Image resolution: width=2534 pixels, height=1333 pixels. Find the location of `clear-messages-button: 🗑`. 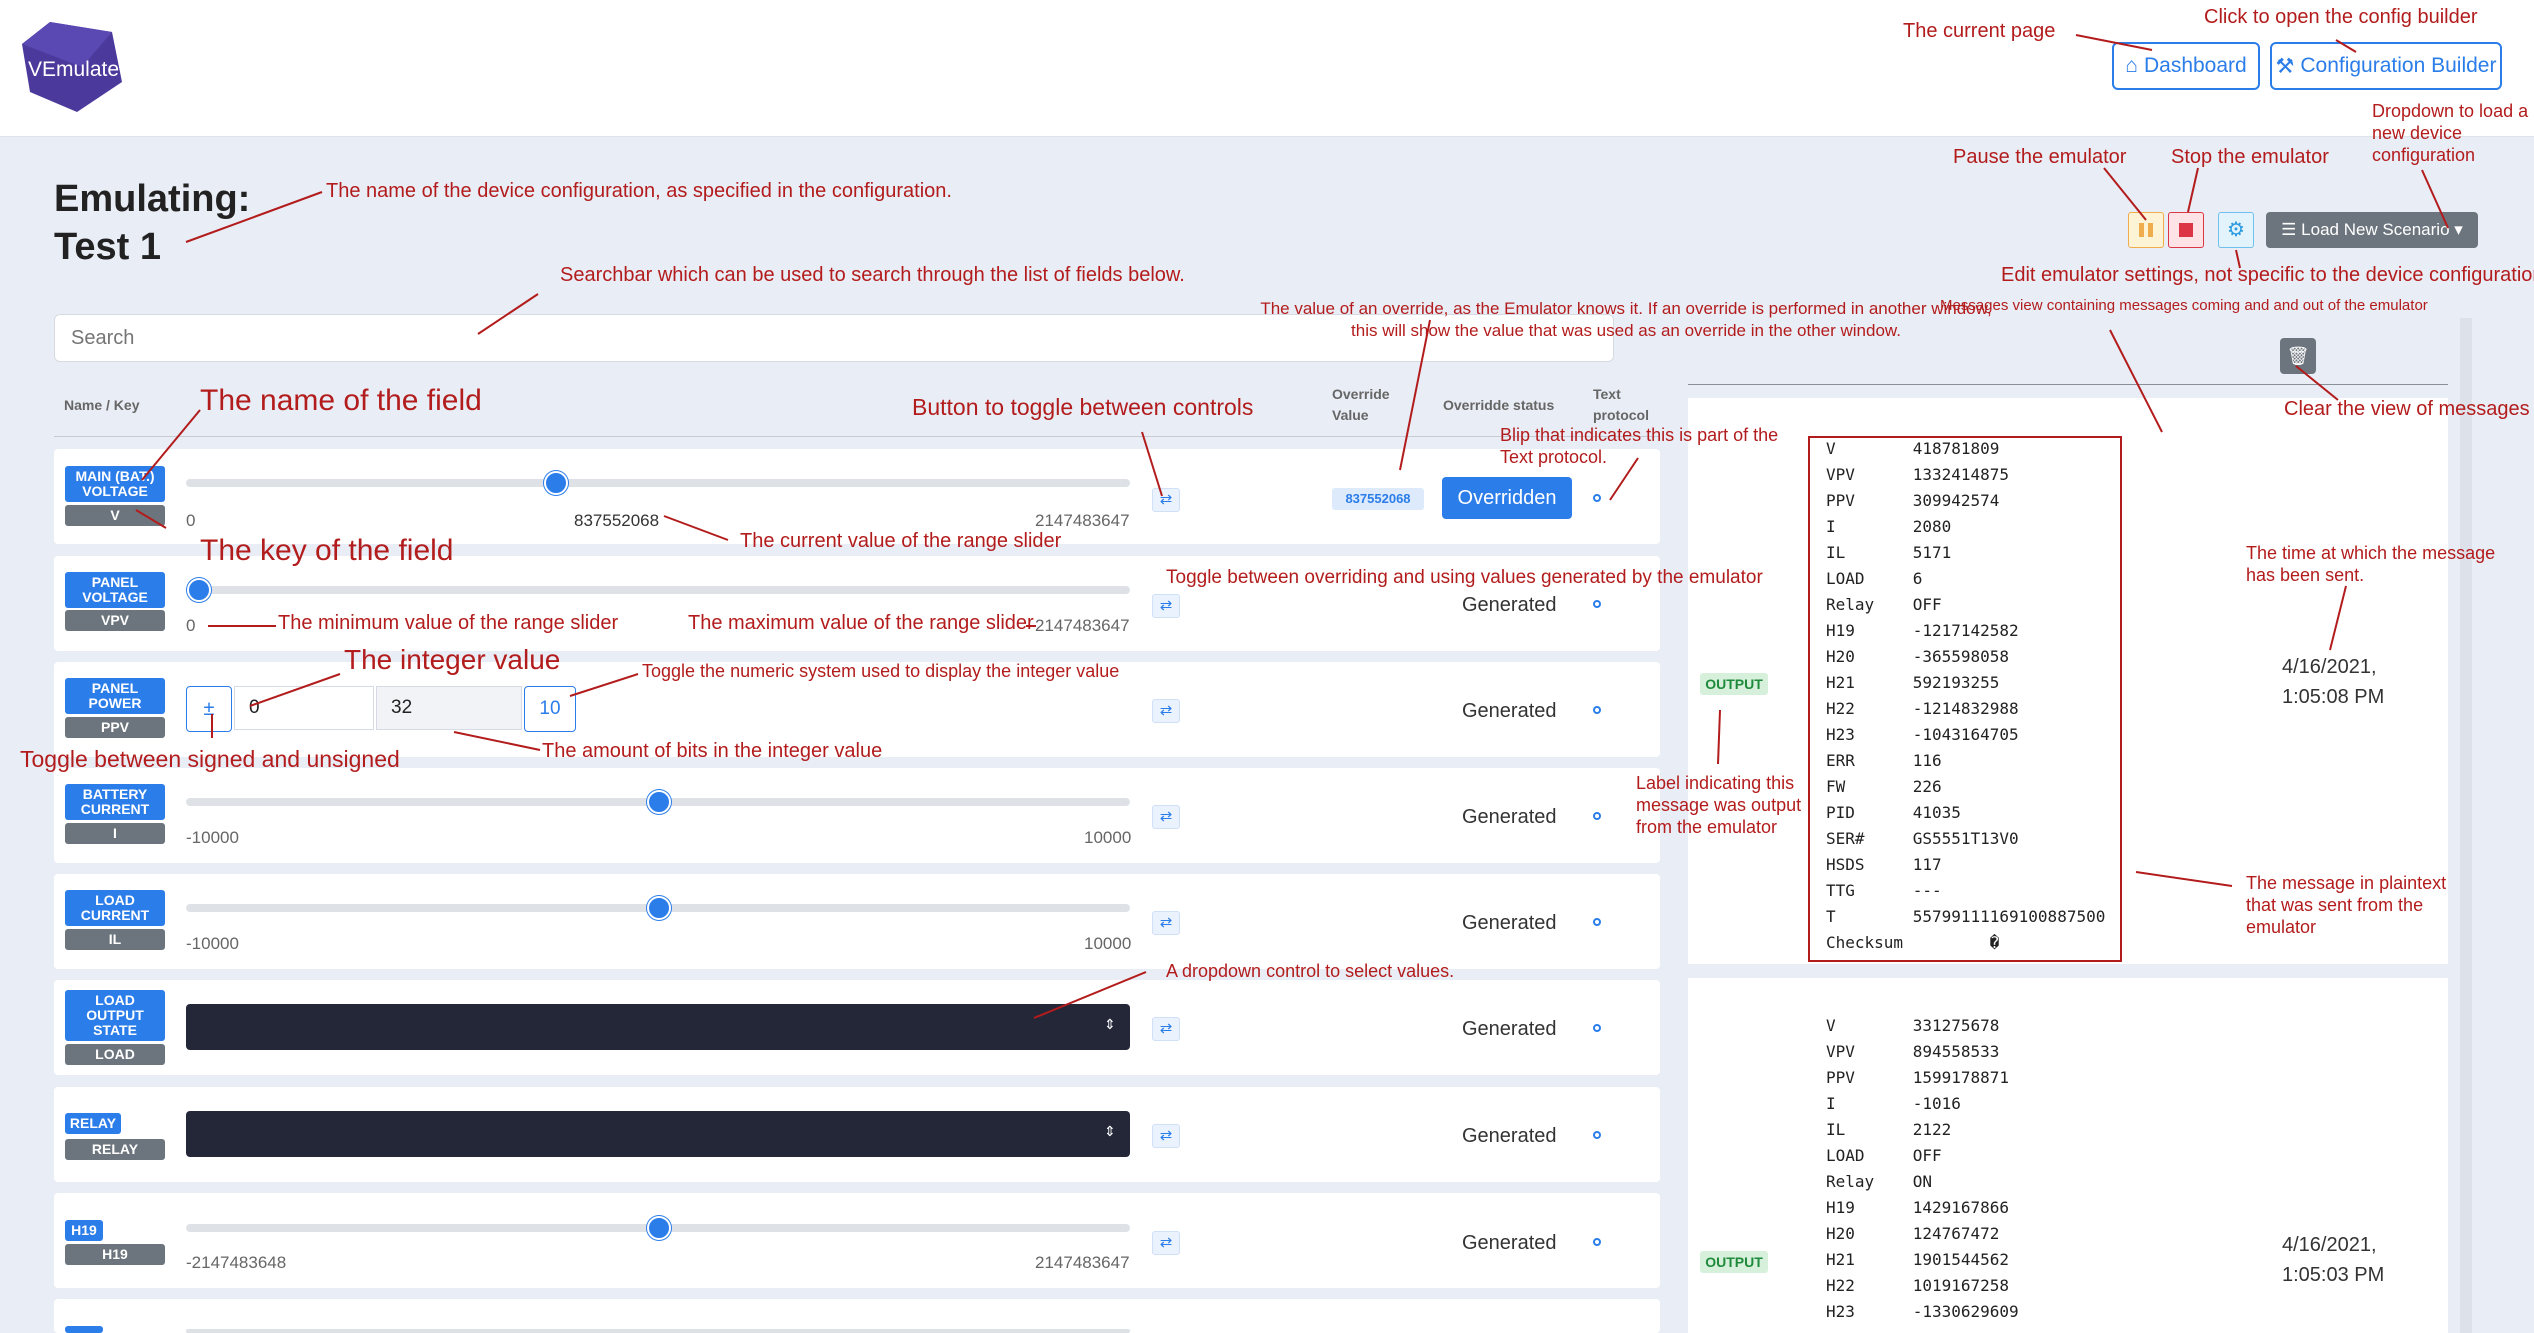

clear-messages-button: 🗑 is located at coordinates (2298, 356).